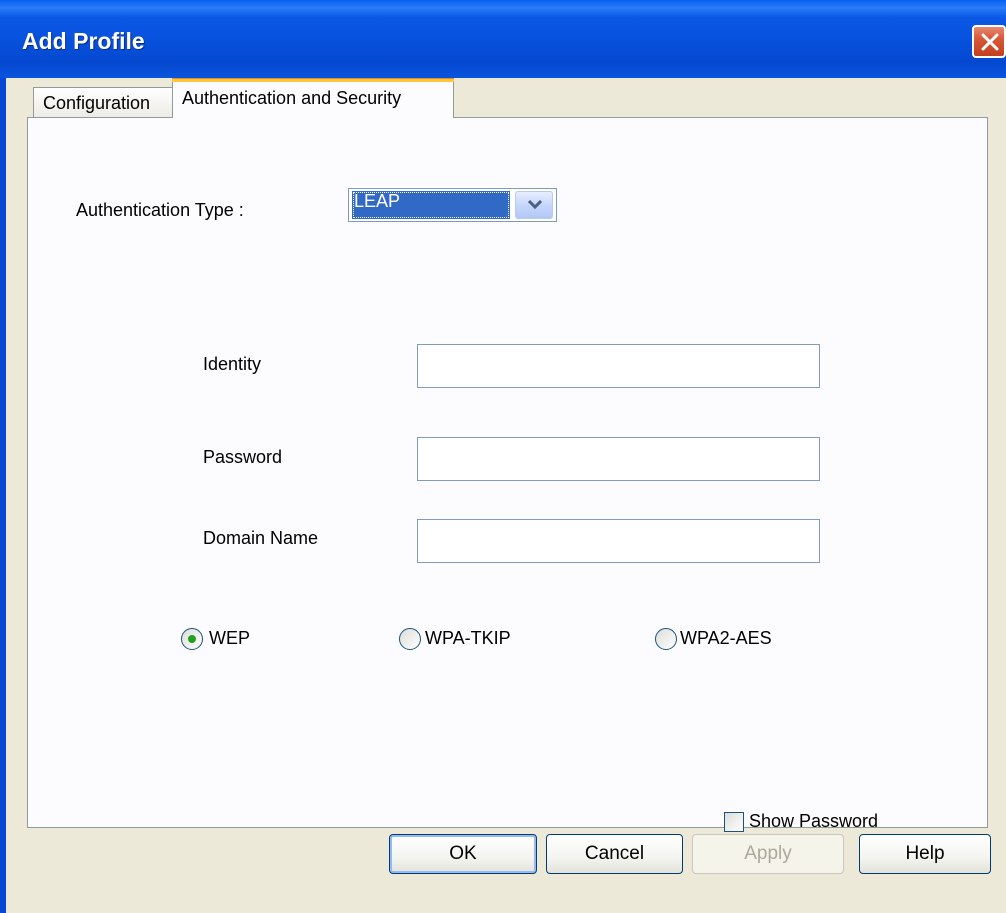 The image size is (1006, 913). Describe the element at coordinates (468, 638) in the screenshot. I see `wpa-tkip-label: WPA-TKIP` at that location.